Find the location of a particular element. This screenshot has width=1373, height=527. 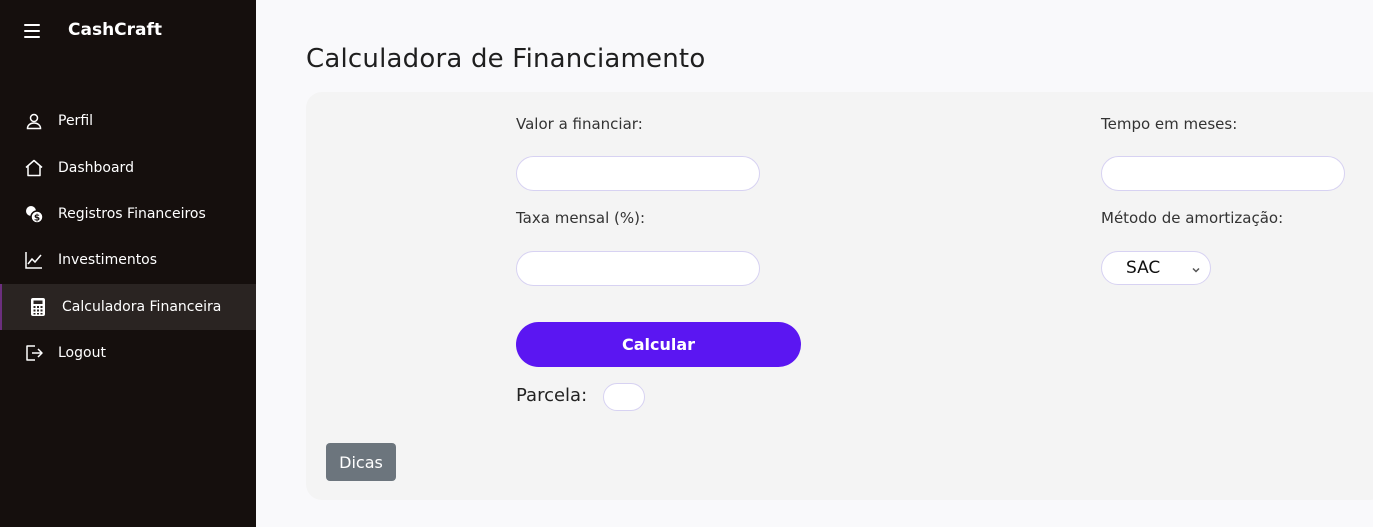

page-title: Calculadora de Financiamento is located at coordinates (506, 59).